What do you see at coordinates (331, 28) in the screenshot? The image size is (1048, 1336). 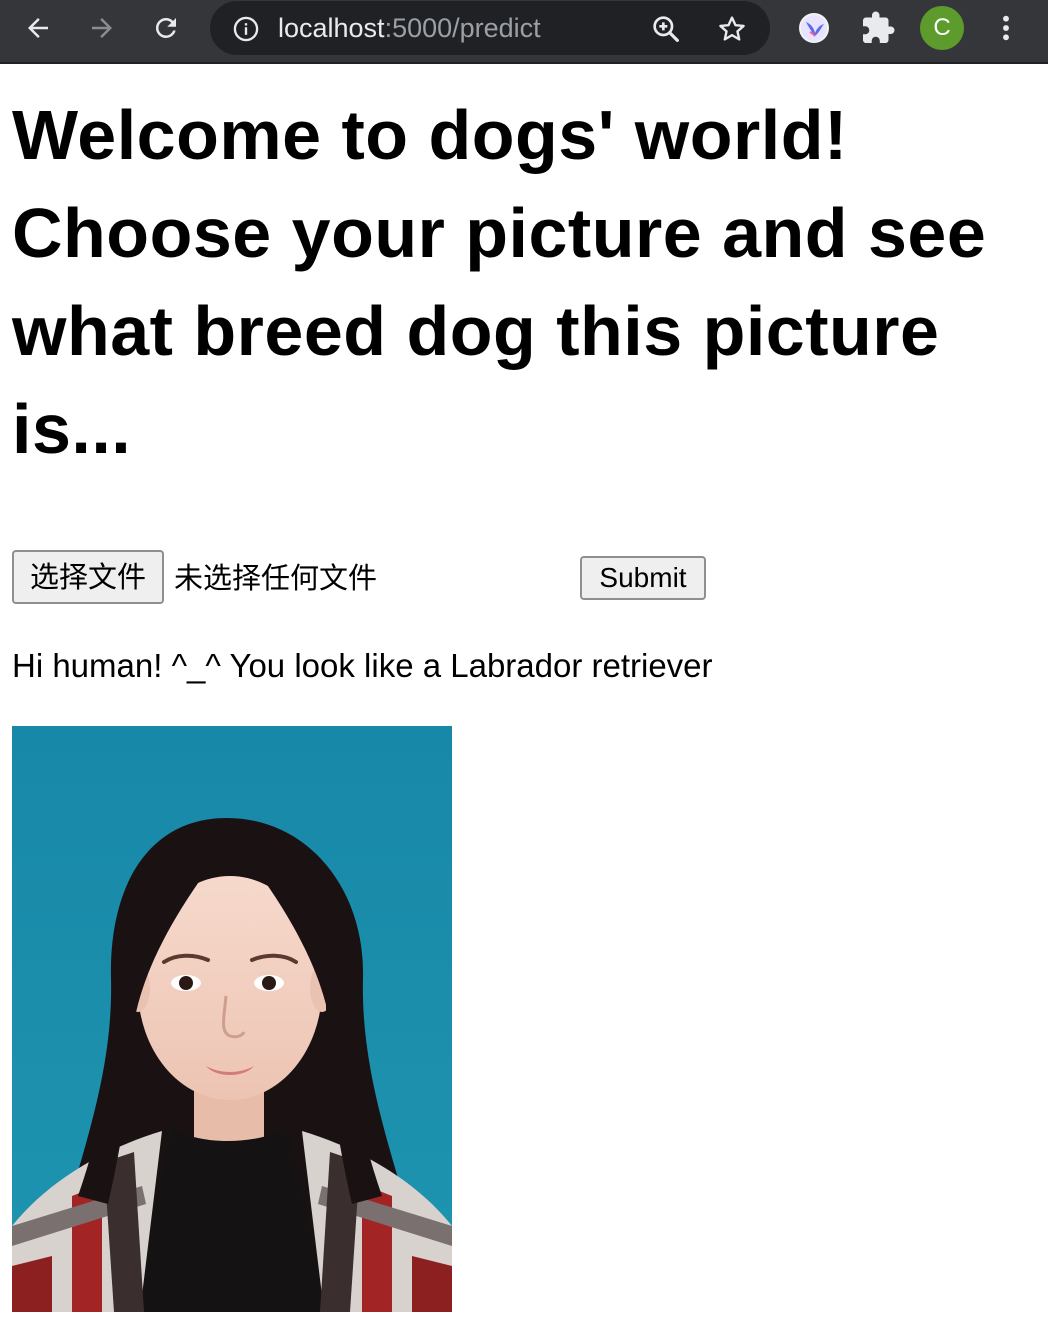 I see `url-host: localhost` at bounding box center [331, 28].